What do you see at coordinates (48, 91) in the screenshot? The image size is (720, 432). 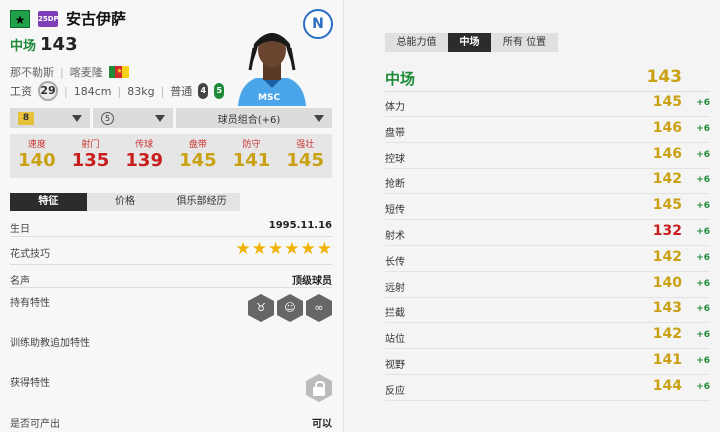 I see `wage-value: 29` at bounding box center [48, 91].